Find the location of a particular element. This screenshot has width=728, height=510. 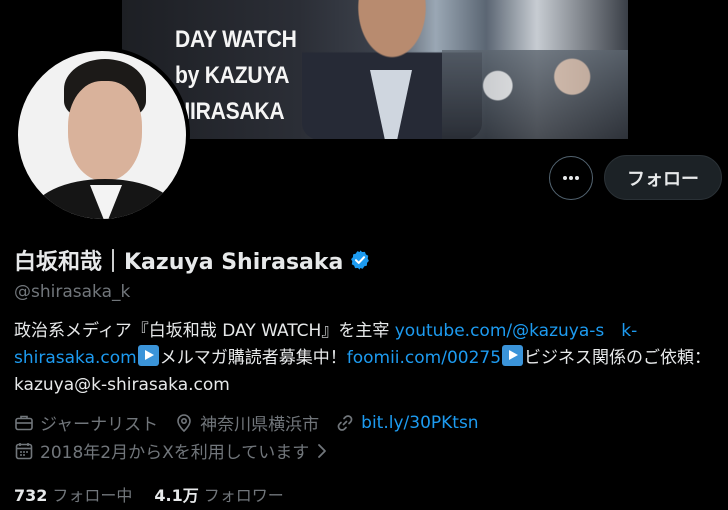

following-stat: 732 フォロー中 is located at coordinates (73, 494).